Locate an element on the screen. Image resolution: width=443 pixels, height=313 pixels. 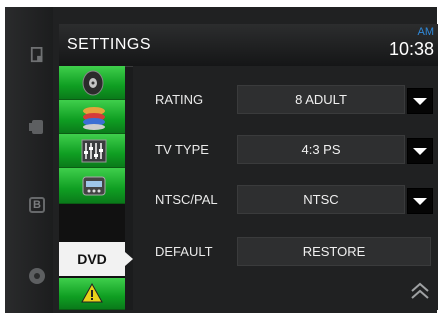
default-label: DEFAULT is located at coordinates (184, 251).